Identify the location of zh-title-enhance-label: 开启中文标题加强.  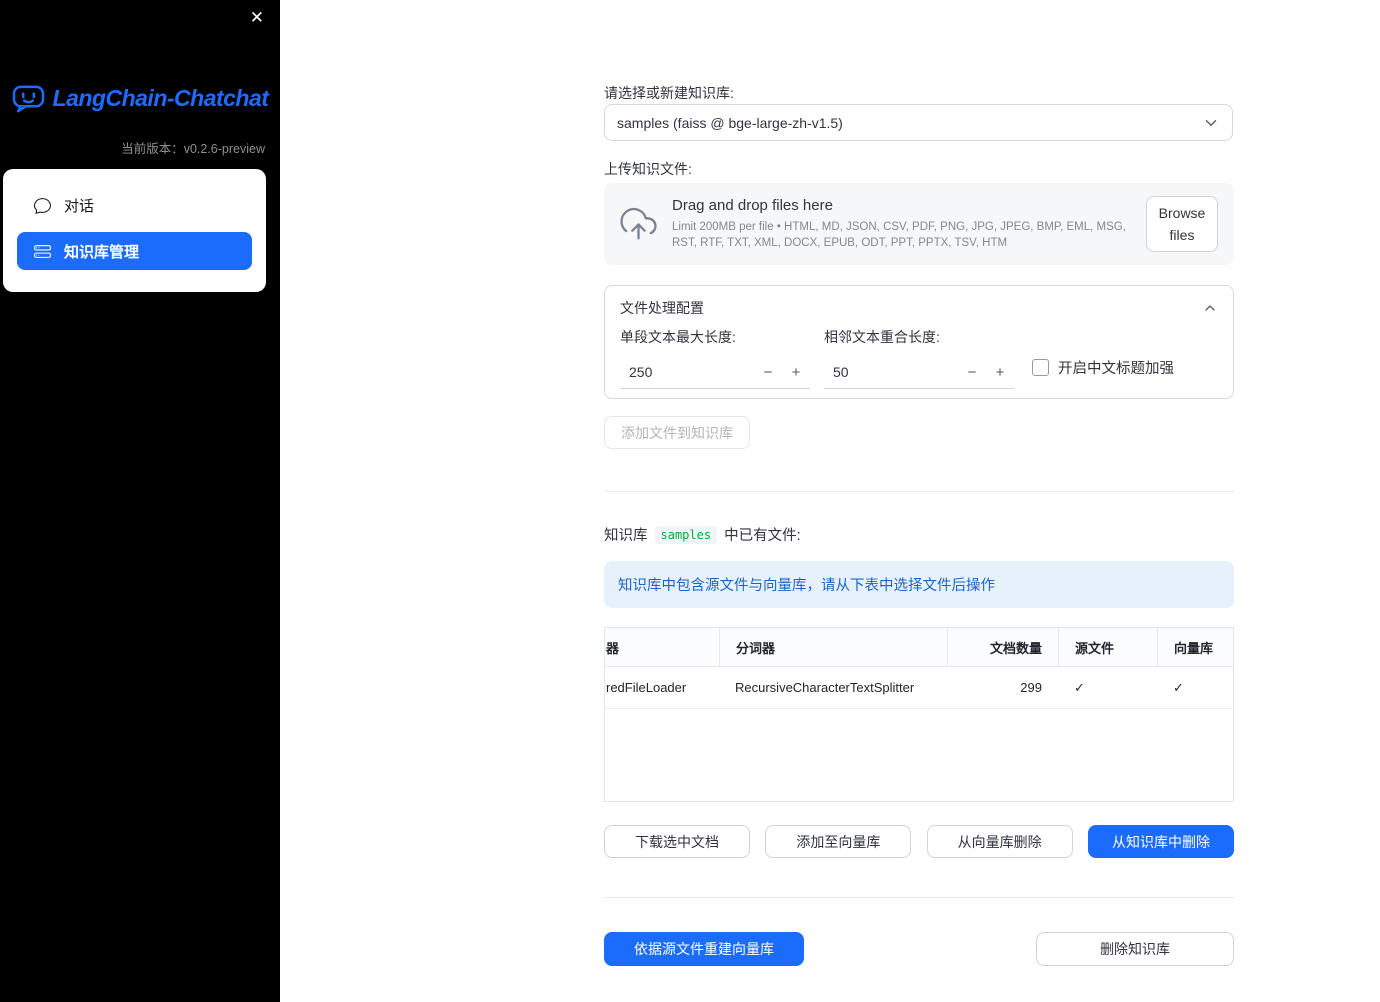
(1116, 369).